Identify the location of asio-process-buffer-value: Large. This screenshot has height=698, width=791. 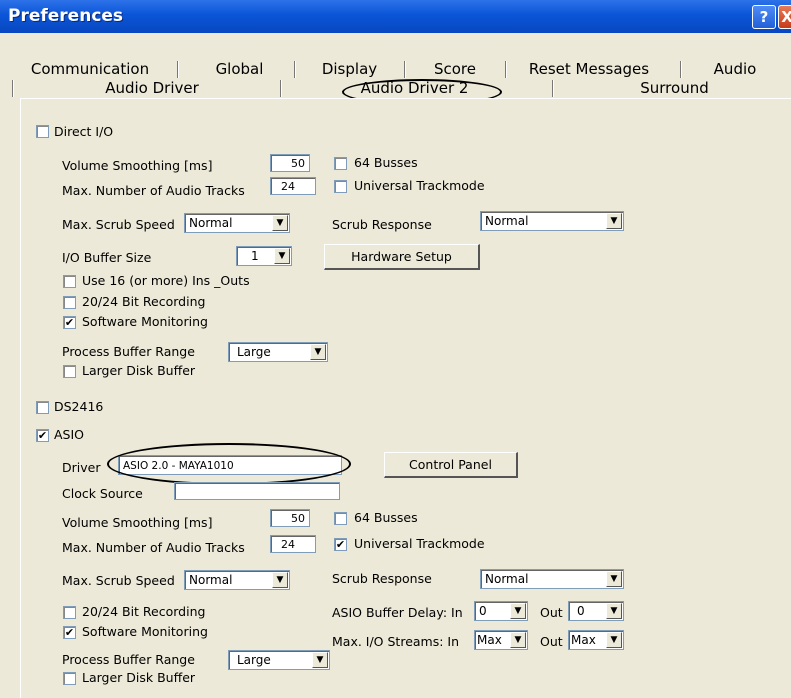
(254, 660).